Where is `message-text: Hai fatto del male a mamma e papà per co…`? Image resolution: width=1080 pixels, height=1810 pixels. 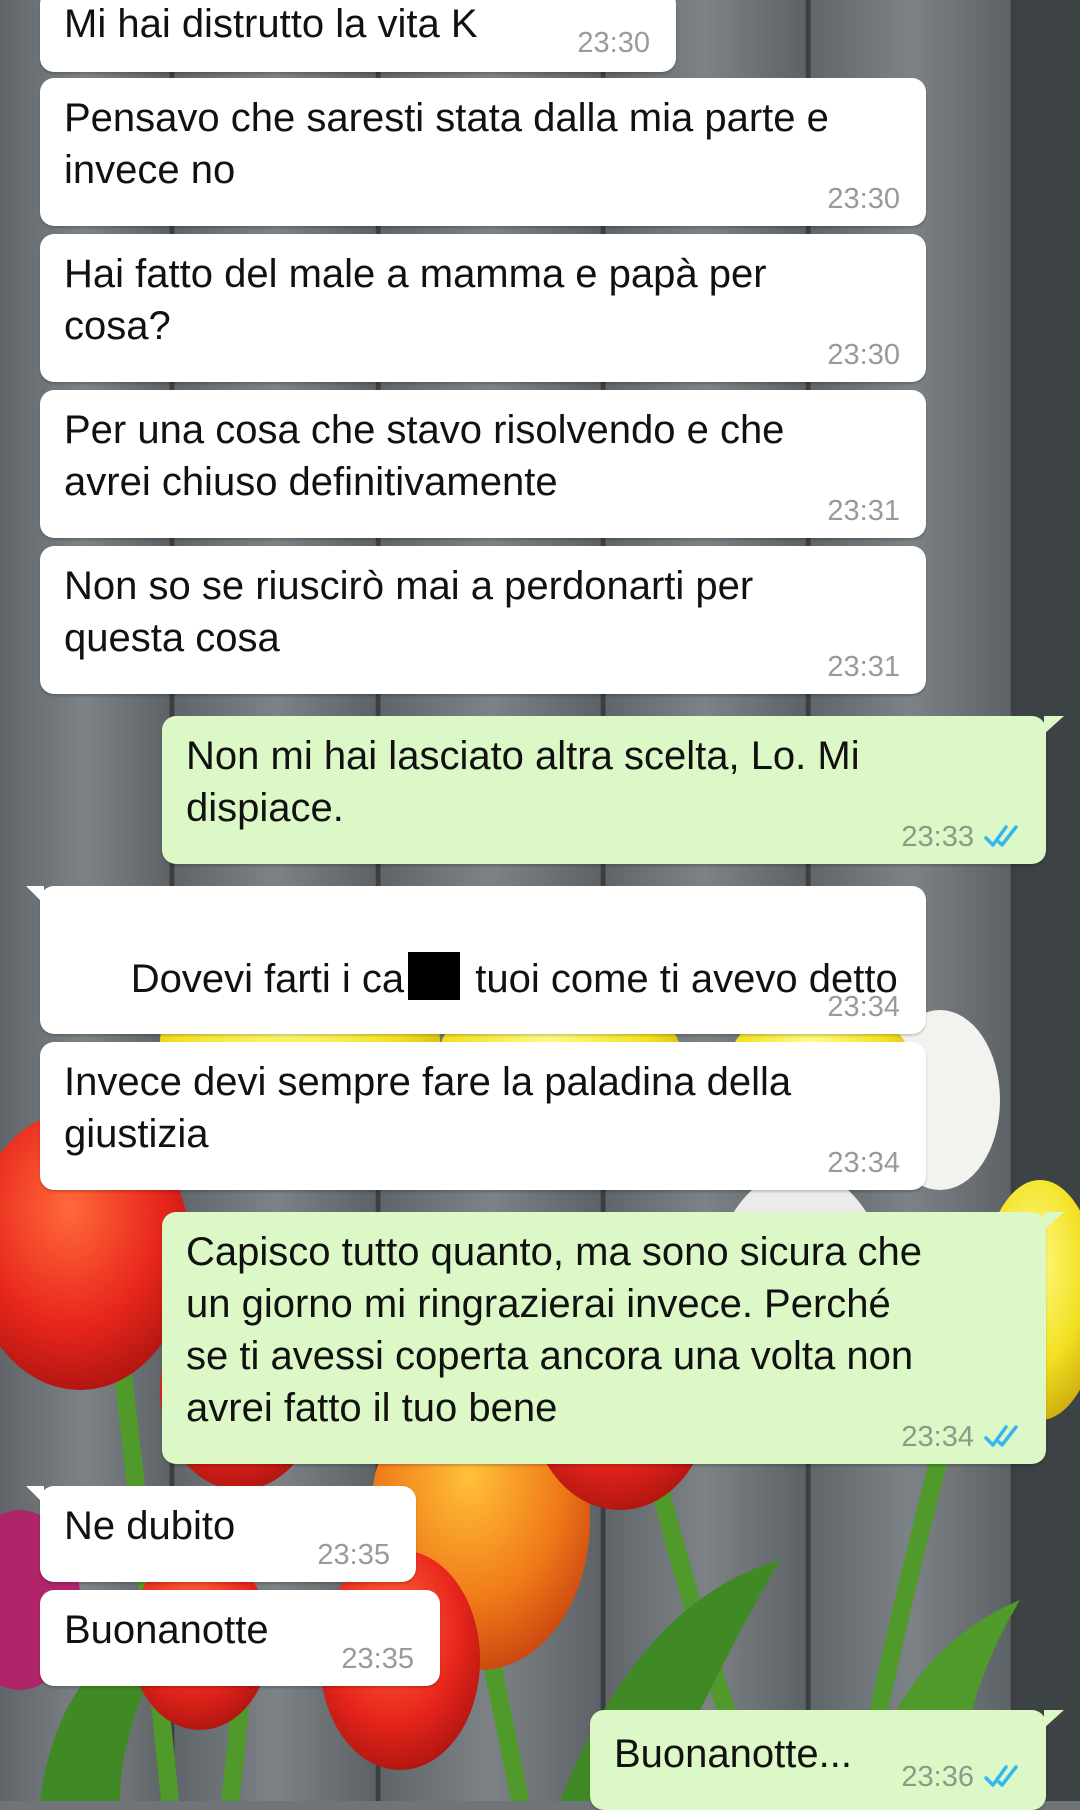 message-text: Hai fatto del male a mamma e papà per co… is located at coordinates (415, 300).